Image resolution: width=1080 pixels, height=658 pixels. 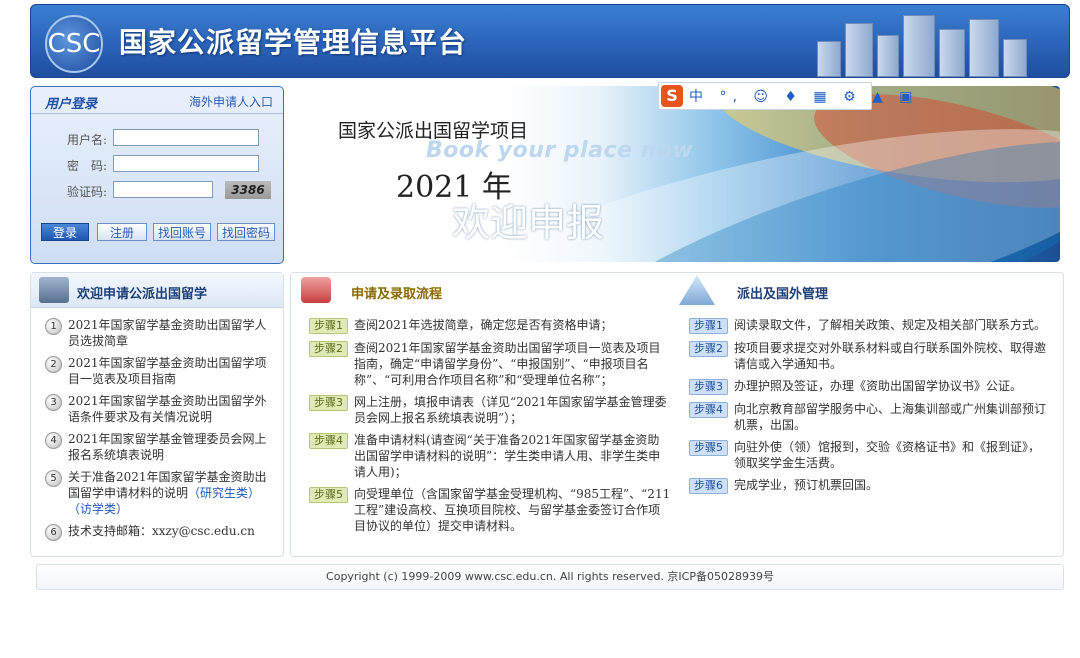 I want to click on list-item-text: 2021年国家留学基金资助出国留学人员选拔简章, so click(x=171, y=333).